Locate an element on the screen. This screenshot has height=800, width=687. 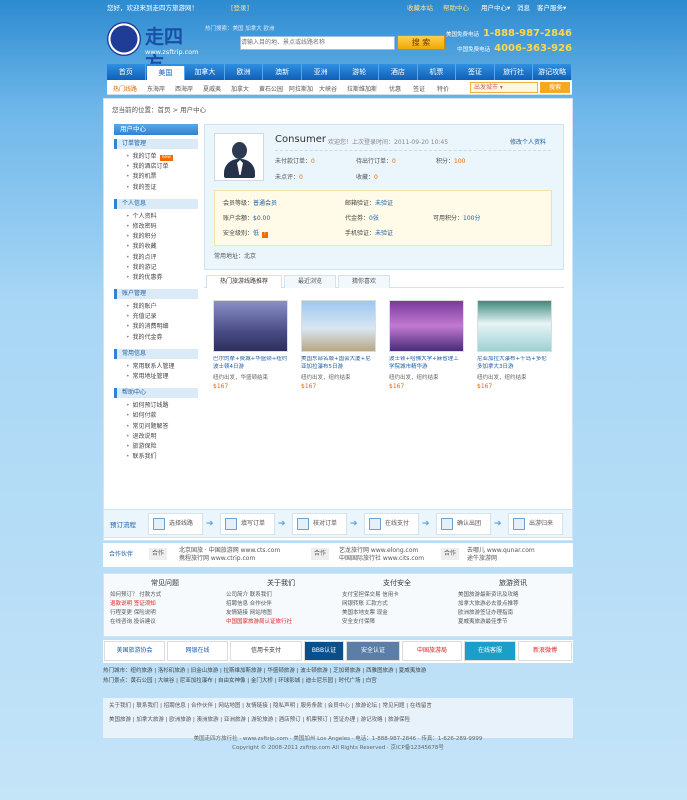
logo-netbank: 网银在线 is located at coordinates (197, 651).